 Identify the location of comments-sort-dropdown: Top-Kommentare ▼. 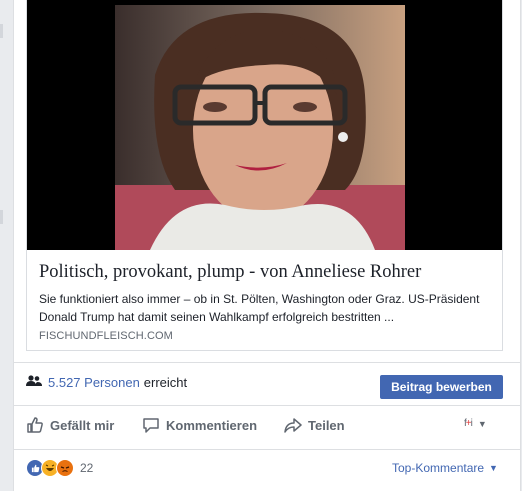
(445, 468).